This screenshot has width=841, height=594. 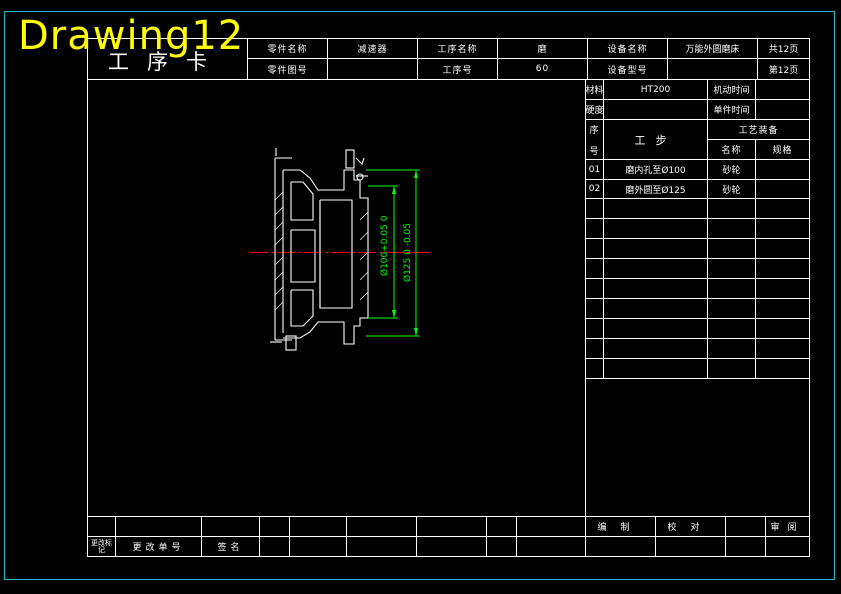 What do you see at coordinates (594, 169) in the screenshot?
I see `step-1-no: 01` at bounding box center [594, 169].